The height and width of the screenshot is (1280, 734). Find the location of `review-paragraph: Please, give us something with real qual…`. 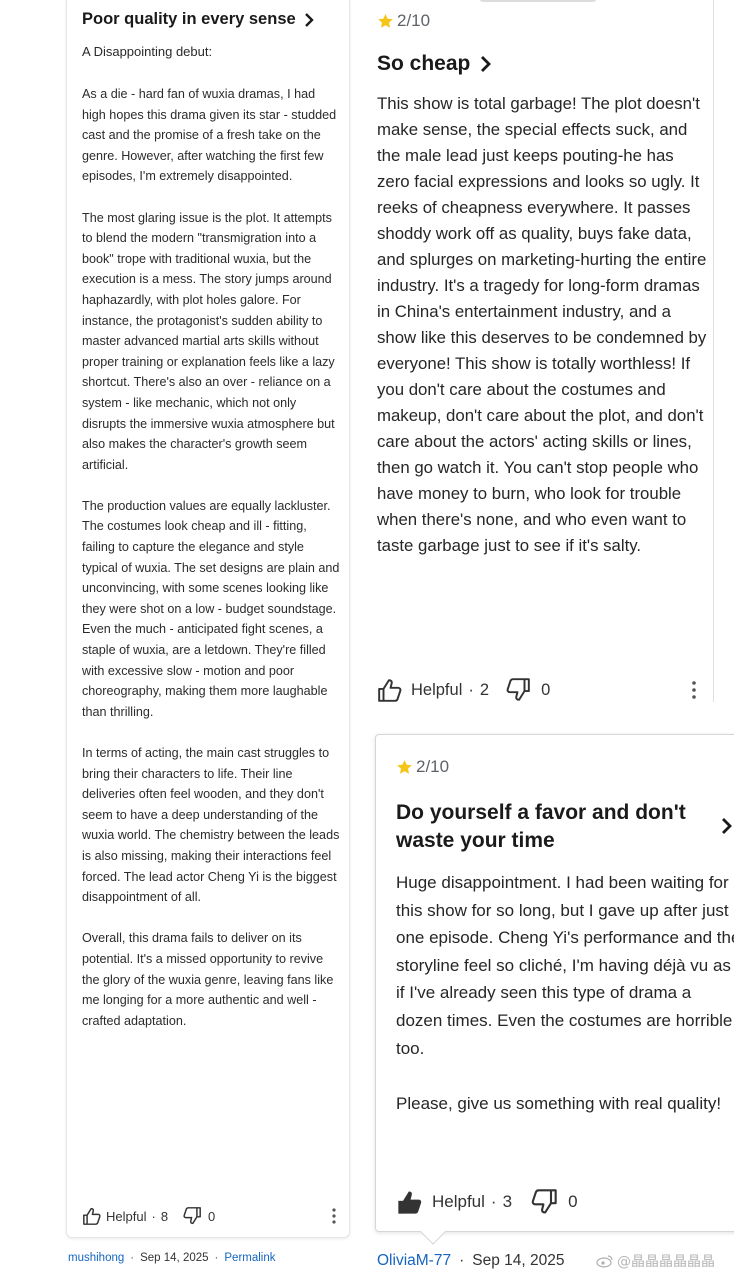

review-paragraph: Please, give us something with real qual… is located at coordinates (559, 1103).